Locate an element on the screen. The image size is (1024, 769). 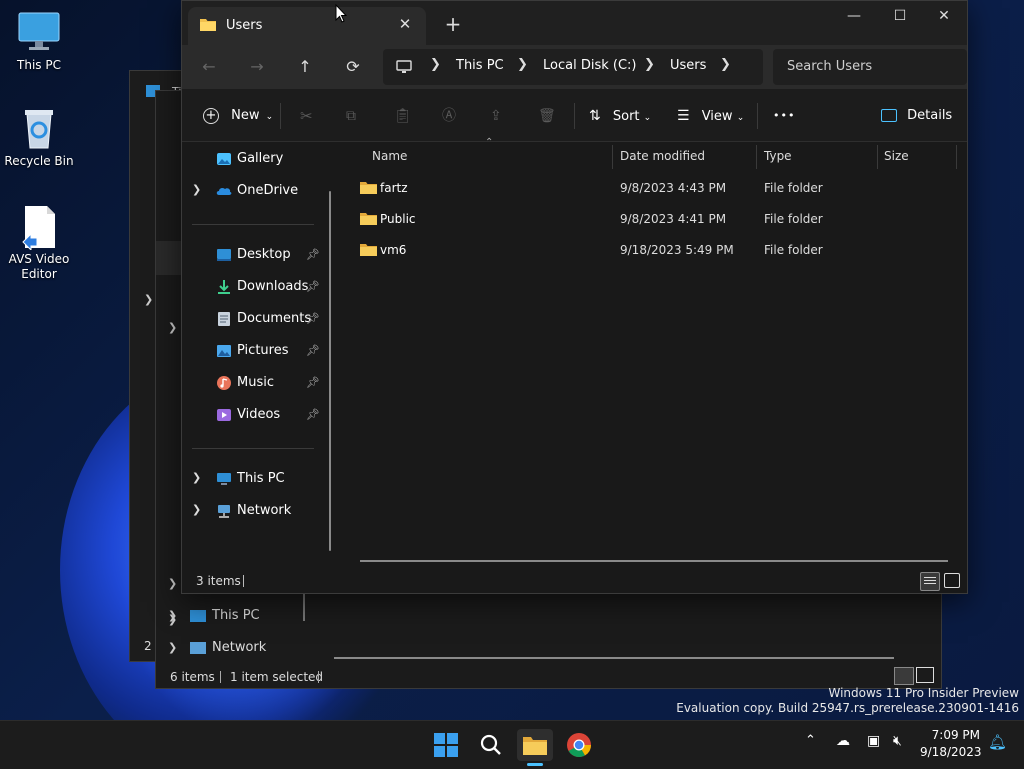
sidebar-item-pictures: Pictures 📌︎ is located at coordinates (257, 351).